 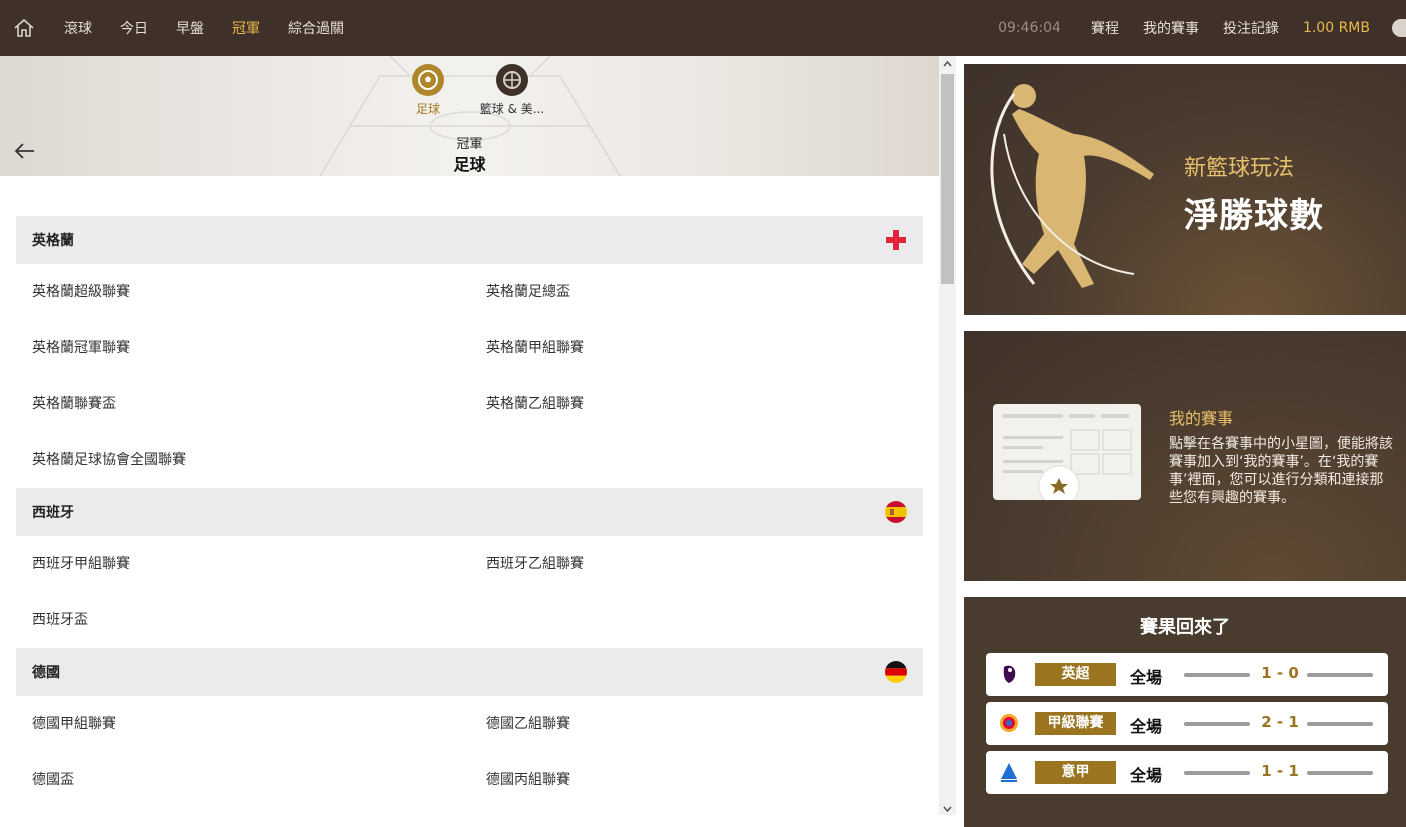 What do you see at coordinates (1251, 28) in the screenshot?
I see `nav-bet-history: 投注記錄` at bounding box center [1251, 28].